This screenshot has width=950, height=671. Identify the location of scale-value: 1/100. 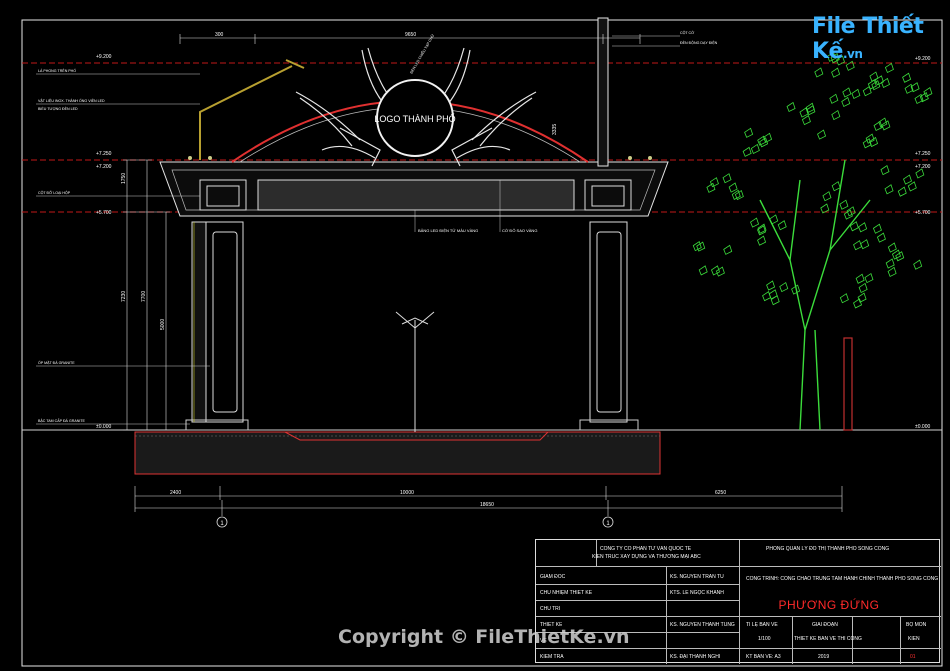
(764, 639).